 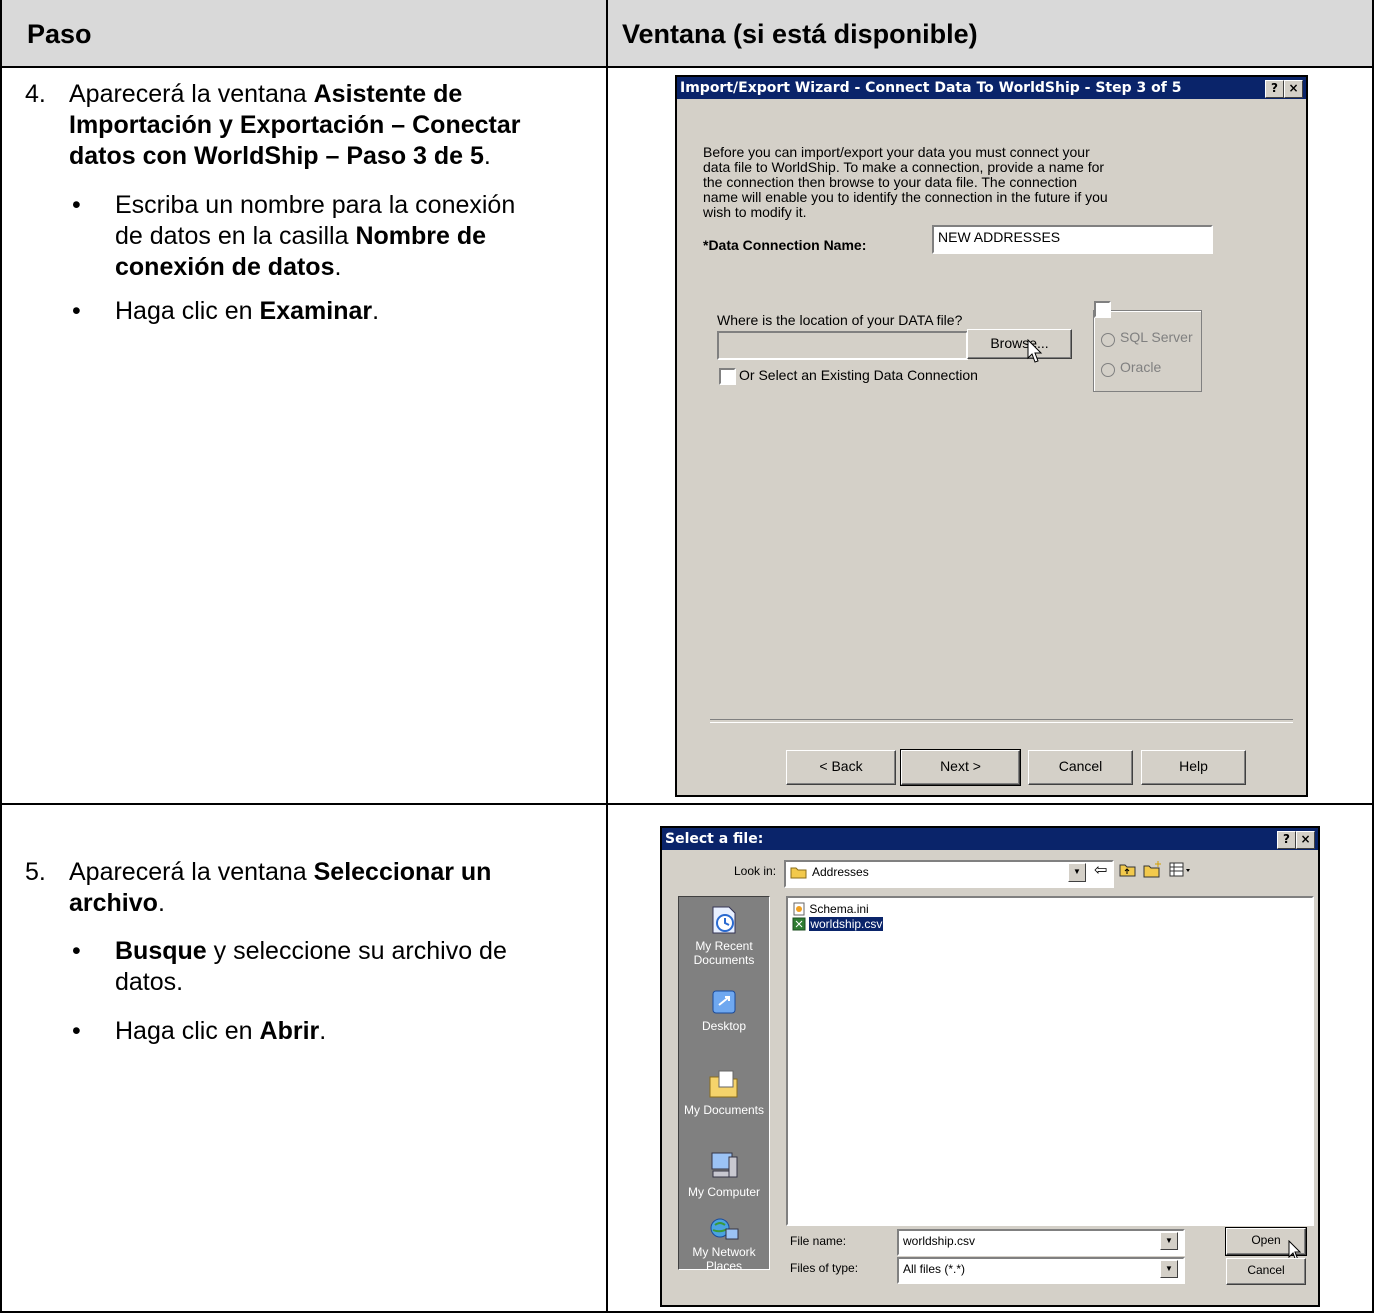 What do you see at coordinates (785, 245) in the screenshot?
I see `data-connection-name-label: *Data Connection Name:` at bounding box center [785, 245].